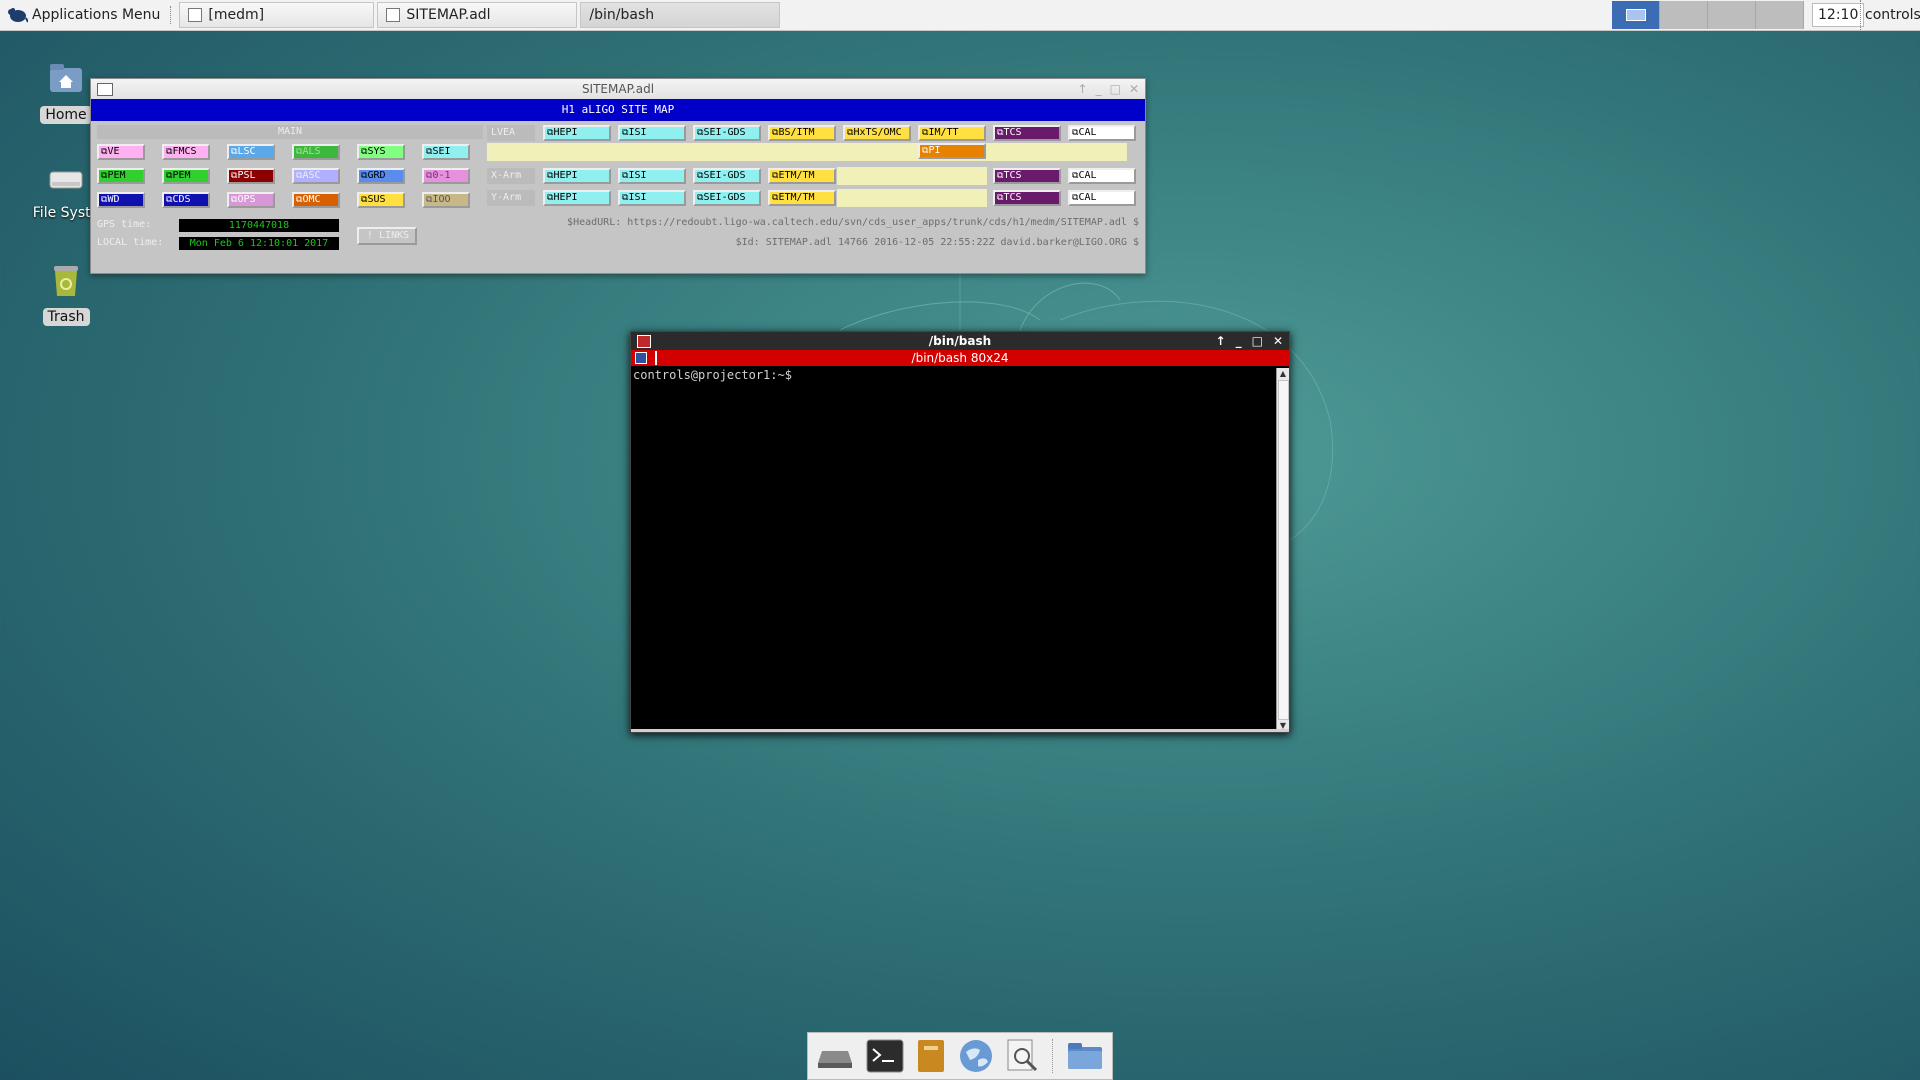 This screenshot has height=1080, width=1920. What do you see at coordinates (622, 15) in the screenshot?
I see `task-label: /bin/bash` at bounding box center [622, 15].